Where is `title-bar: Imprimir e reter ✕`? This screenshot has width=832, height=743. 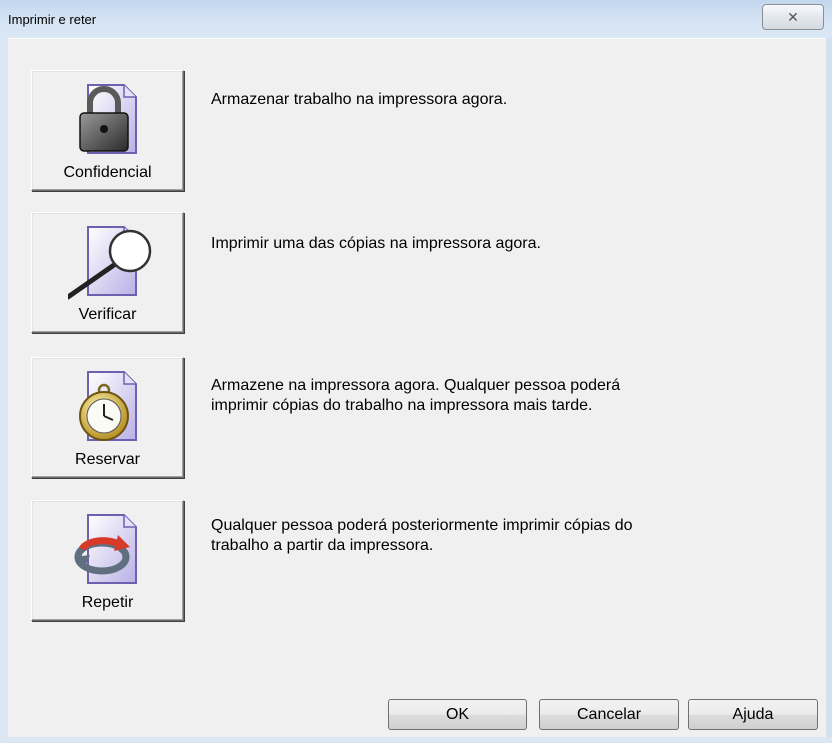
title-bar: Imprimir e reter ✕ is located at coordinates (416, 19).